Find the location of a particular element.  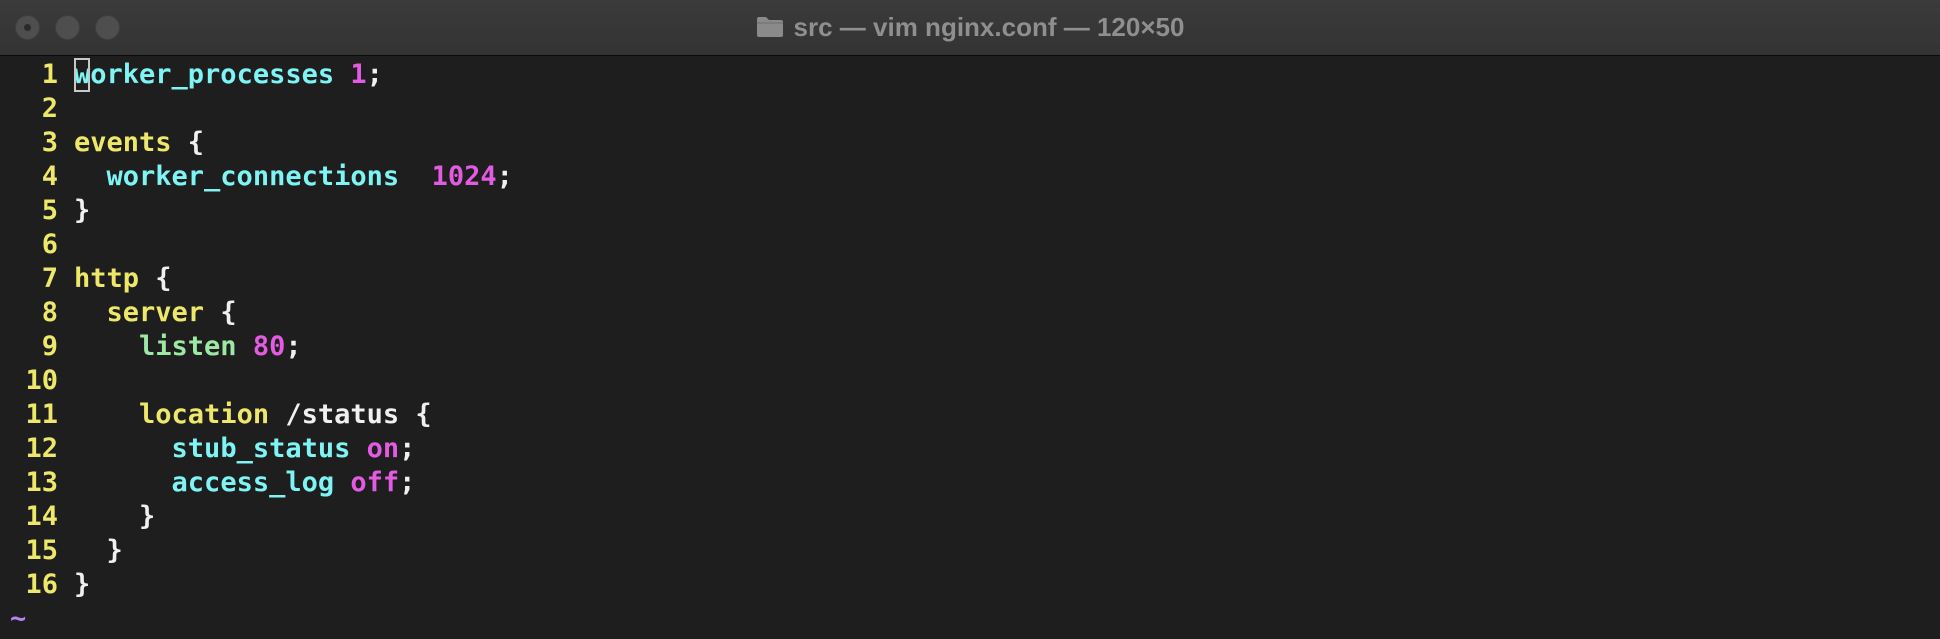

line-number: 7 is located at coordinates (49, 278).